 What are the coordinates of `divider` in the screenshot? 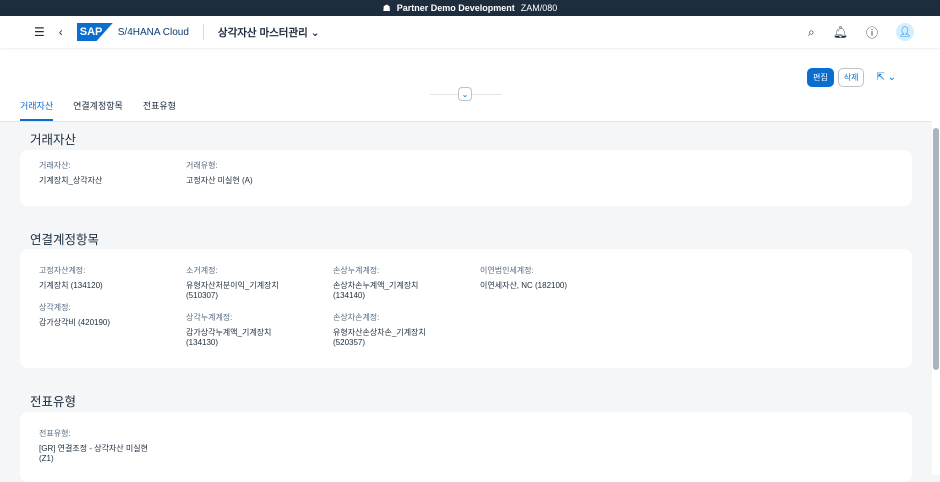 It's located at (203, 32).